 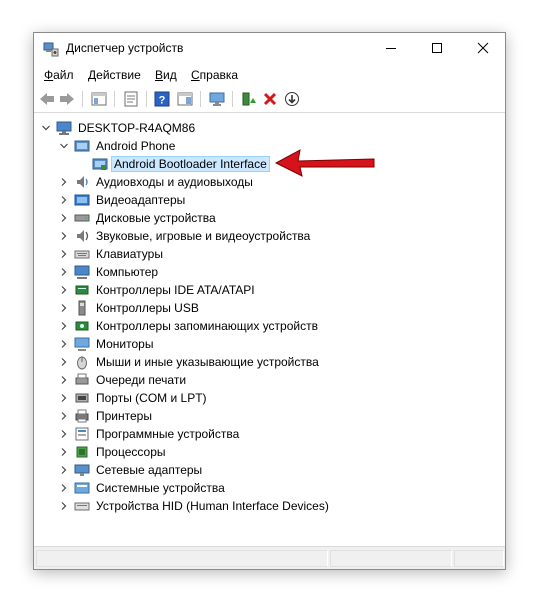 What do you see at coordinates (59, 75) in the screenshot?
I see `menu-file: Файл` at bounding box center [59, 75].